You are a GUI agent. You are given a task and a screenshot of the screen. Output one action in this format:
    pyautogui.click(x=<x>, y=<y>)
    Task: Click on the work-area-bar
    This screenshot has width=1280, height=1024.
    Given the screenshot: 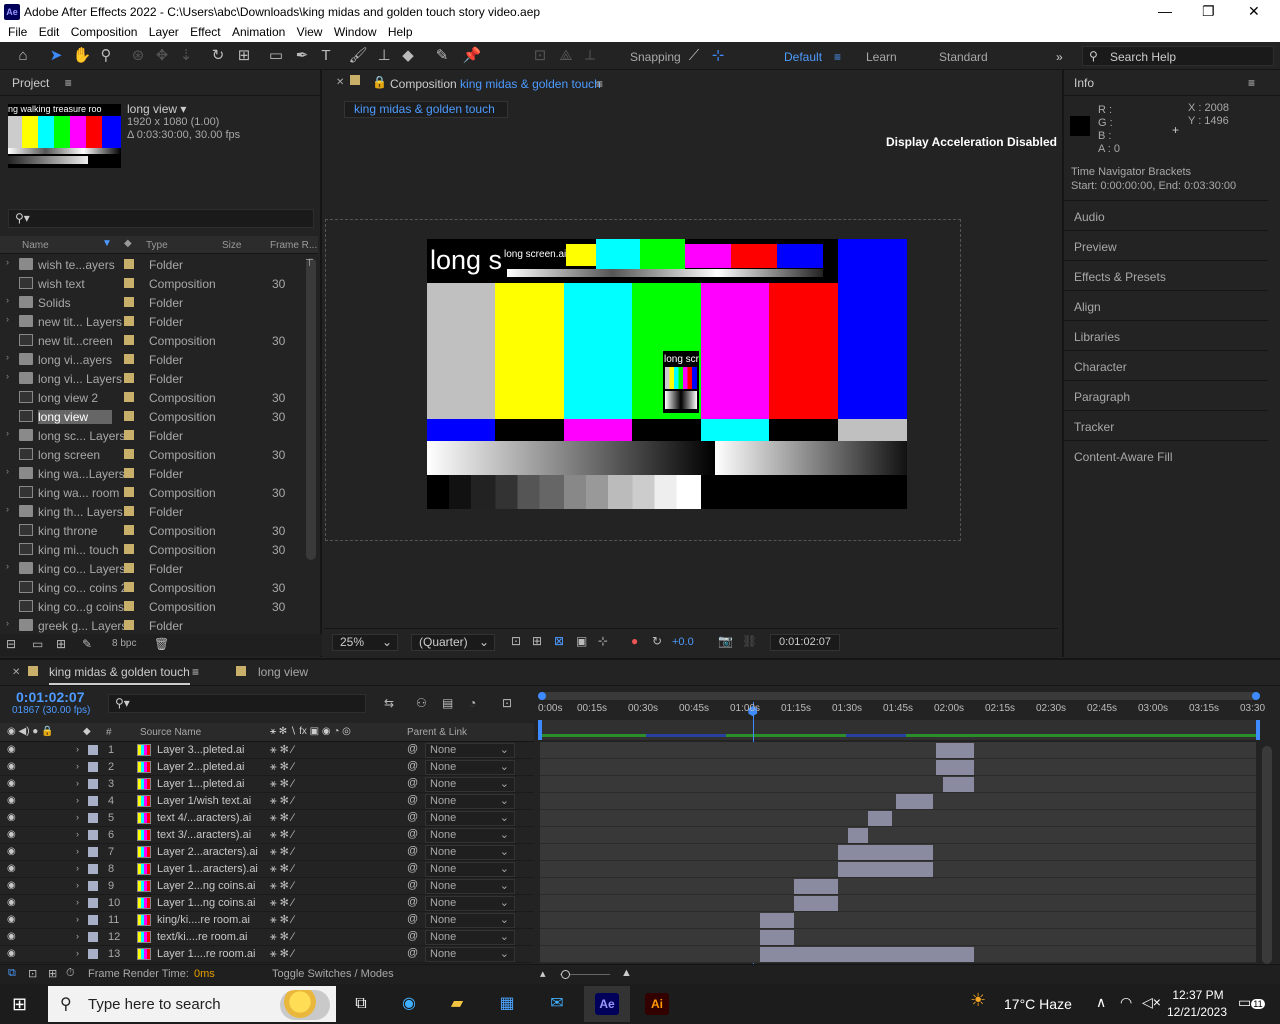 What is the action you would take?
    pyautogui.click(x=899, y=730)
    